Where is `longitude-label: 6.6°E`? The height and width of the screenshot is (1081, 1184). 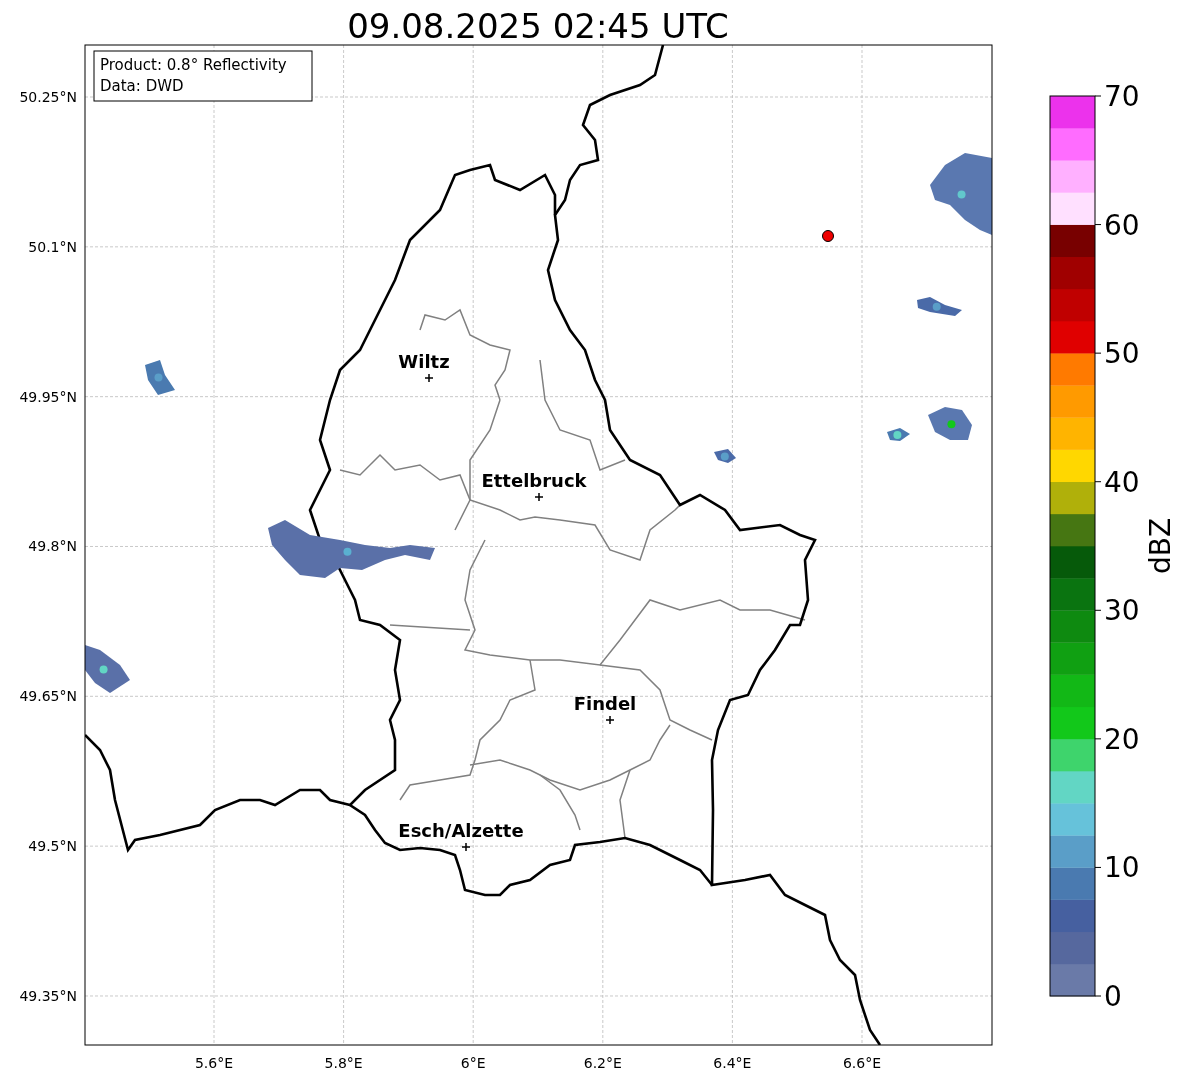 longitude-label: 6.6°E is located at coordinates (862, 1063).